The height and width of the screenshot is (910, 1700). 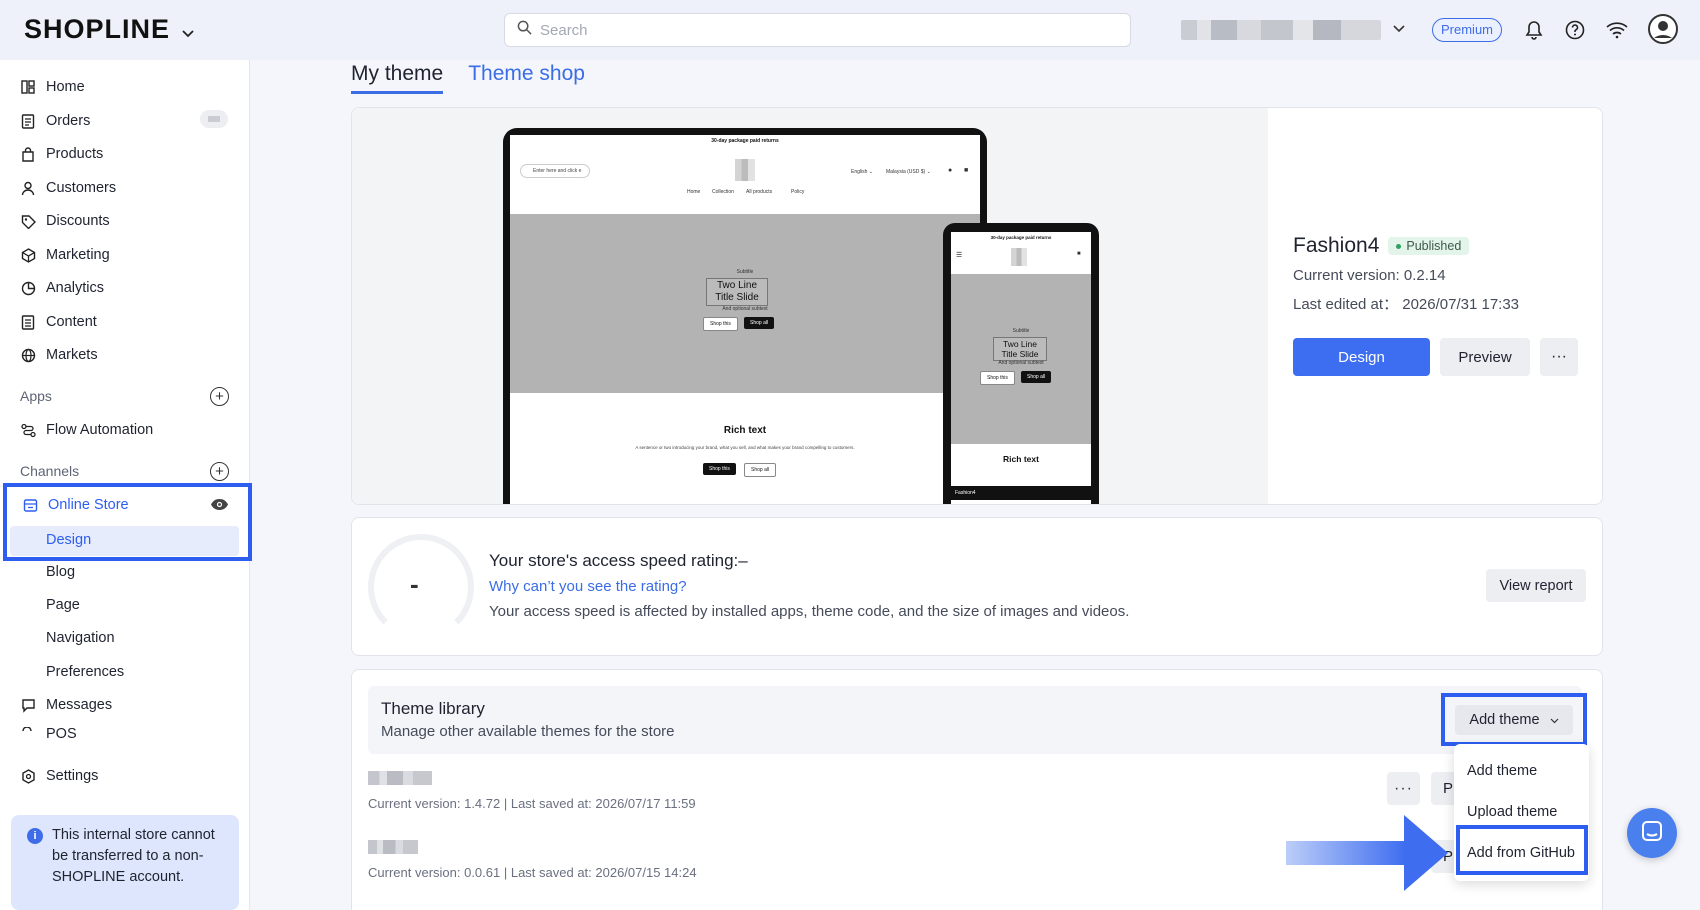 I want to click on sidebar-subitem-page: Page, so click(x=63, y=605).